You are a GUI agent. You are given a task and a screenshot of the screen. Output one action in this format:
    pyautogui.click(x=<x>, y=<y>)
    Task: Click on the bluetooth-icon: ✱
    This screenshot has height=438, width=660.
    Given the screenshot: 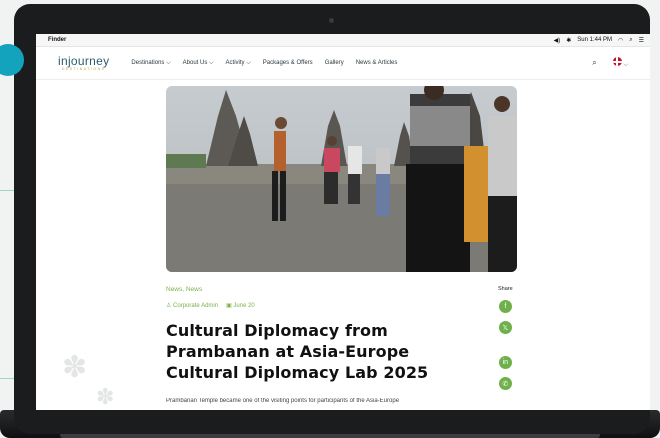 What is the action you would take?
    pyautogui.click(x=568, y=40)
    